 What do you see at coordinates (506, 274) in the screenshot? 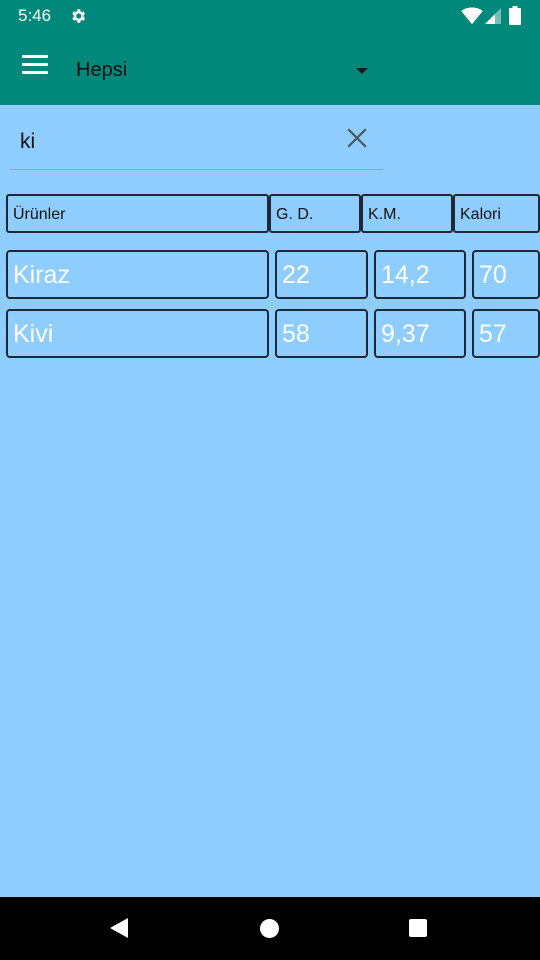
I see `row-1-calories: 70` at bounding box center [506, 274].